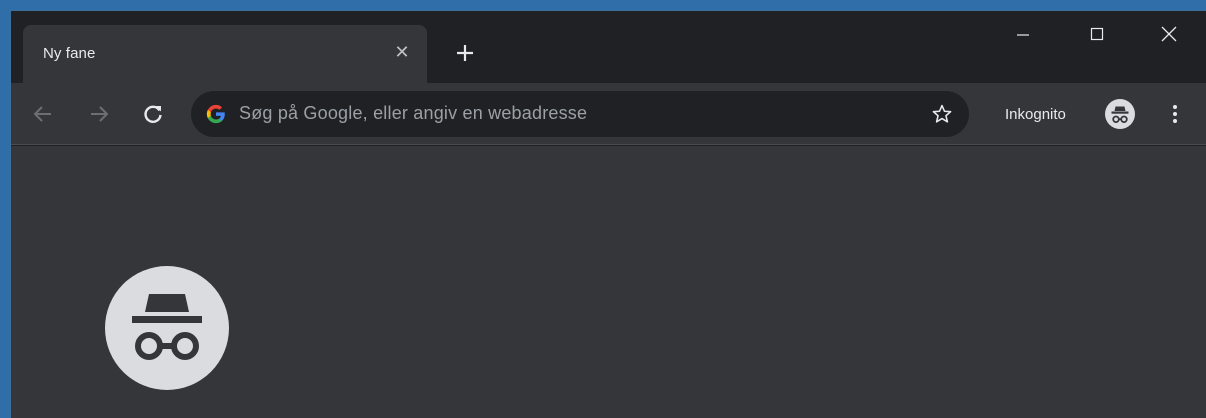 The image size is (1206, 418). I want to click on omnibox: Søg på Google, eller angiv en webadresse, so click(580, 114).